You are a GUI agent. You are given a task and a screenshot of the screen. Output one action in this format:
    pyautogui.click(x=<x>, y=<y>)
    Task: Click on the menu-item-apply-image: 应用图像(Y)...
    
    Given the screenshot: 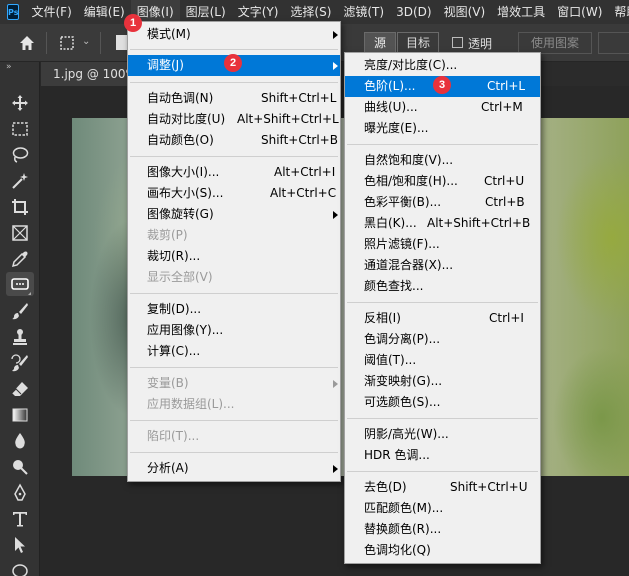 What is the action you would take?
    pyautogui.click(x=234, y=330)
    